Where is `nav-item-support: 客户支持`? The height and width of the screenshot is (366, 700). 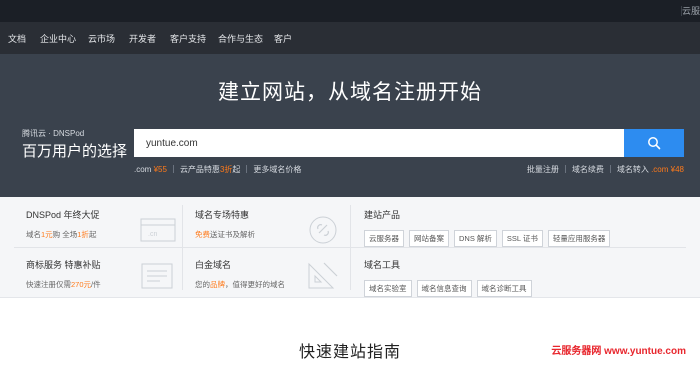 nav-item-support: 客户支持 is located at coordinates (188, 38).